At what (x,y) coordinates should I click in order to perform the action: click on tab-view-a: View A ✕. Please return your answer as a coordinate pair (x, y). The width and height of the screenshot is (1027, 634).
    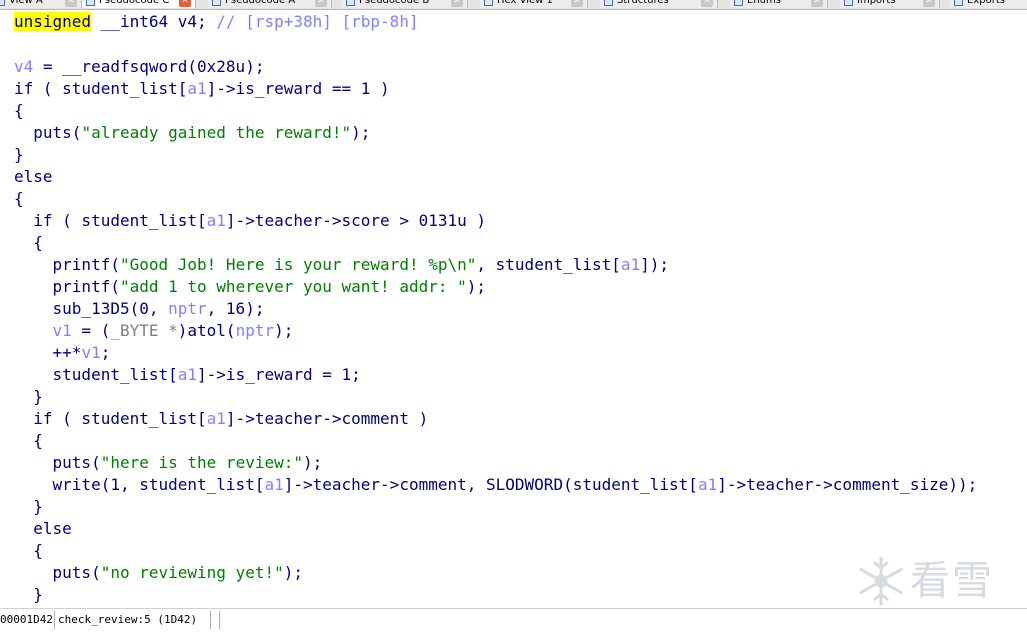
    Looking at the image, I should click on (41, 4).